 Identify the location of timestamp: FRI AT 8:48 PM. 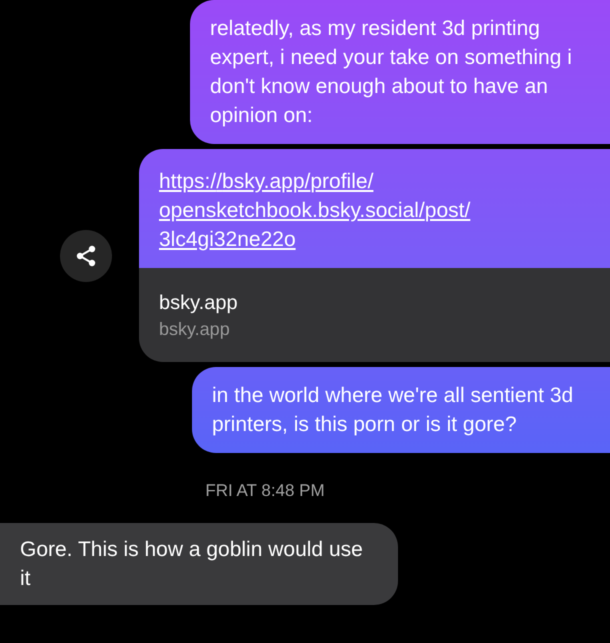
(265, 490).